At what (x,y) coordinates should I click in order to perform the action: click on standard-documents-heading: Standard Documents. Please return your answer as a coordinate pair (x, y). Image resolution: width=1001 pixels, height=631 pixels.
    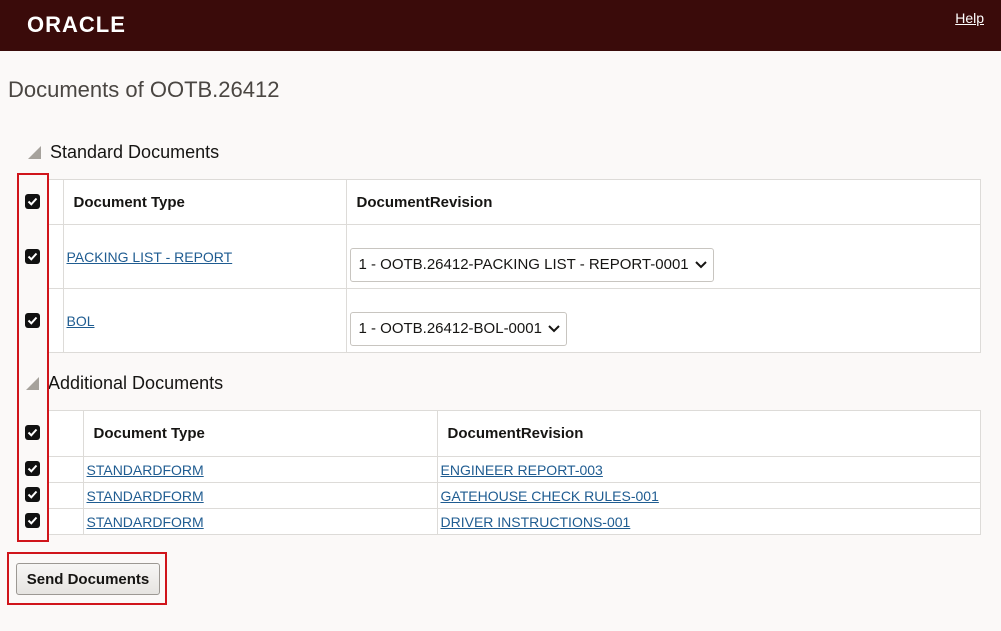
    Looking at the image, I should click on (135, 152).